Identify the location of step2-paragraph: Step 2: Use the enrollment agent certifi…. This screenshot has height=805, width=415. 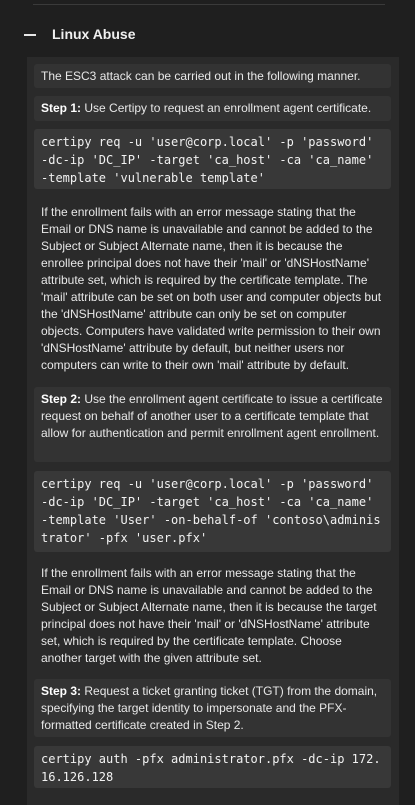
(212, 424).